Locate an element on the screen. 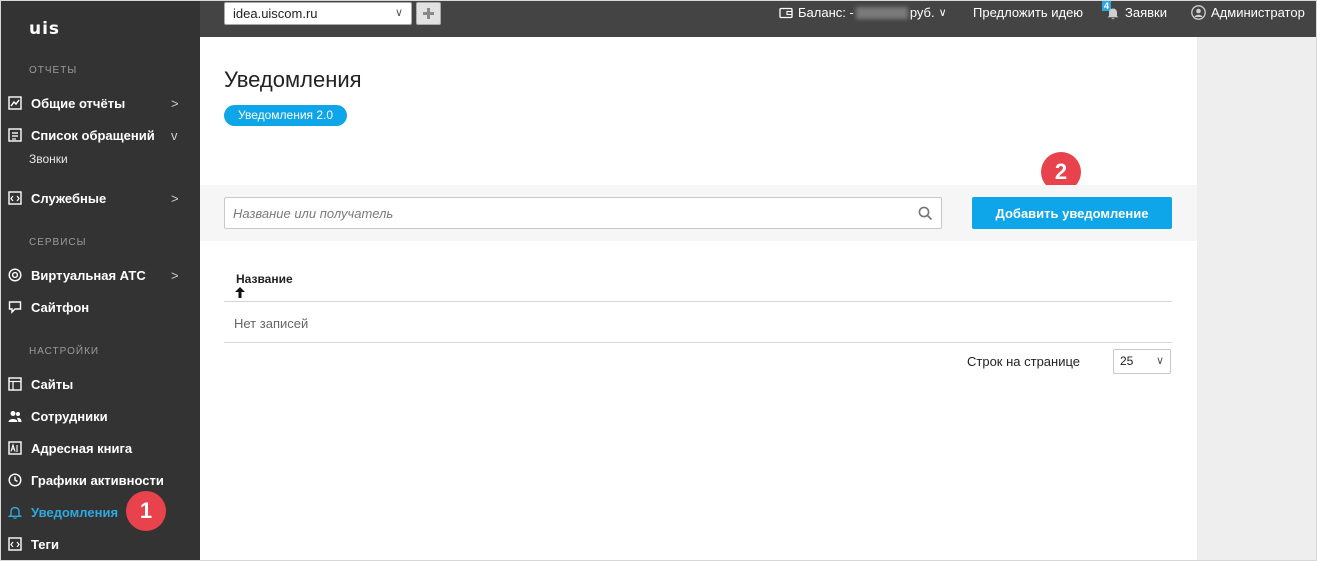 The image size is (1317, 561). requests-link: Заявки is located at coordinates (1136, 12).